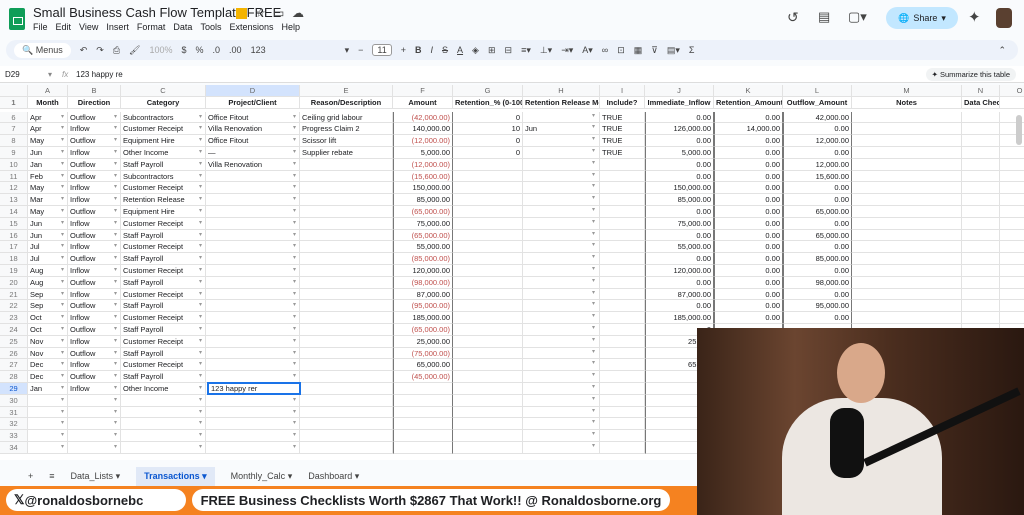  I want to click on cell-l: 12,000.00, so click(817, 141).